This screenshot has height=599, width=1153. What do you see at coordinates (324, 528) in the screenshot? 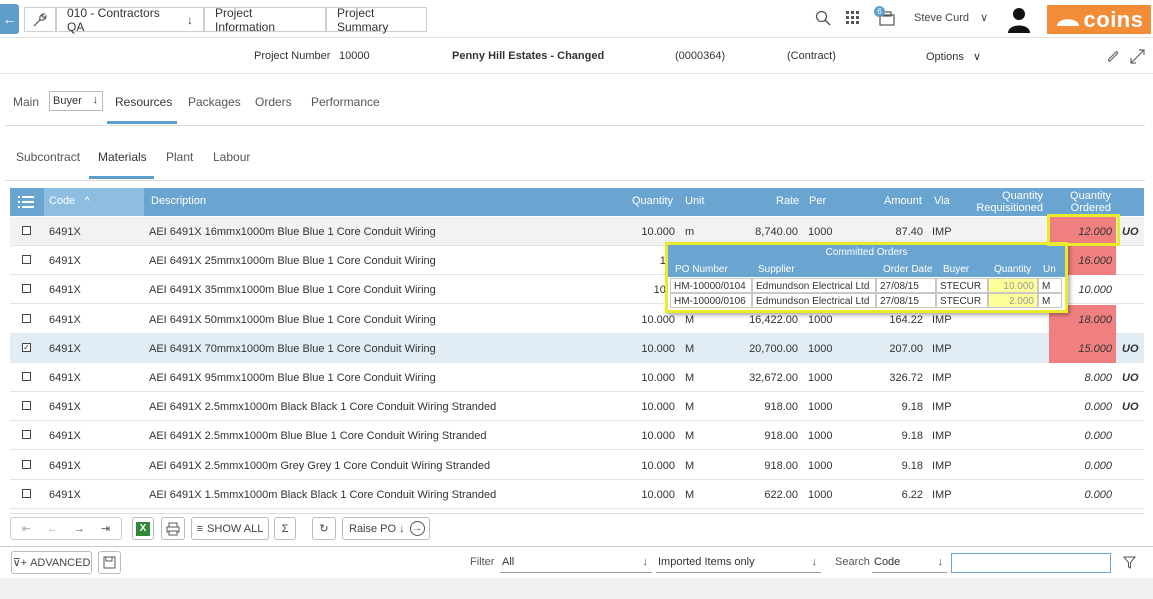
I see `refresh-button: ↻` at bounding box center [324, 528].